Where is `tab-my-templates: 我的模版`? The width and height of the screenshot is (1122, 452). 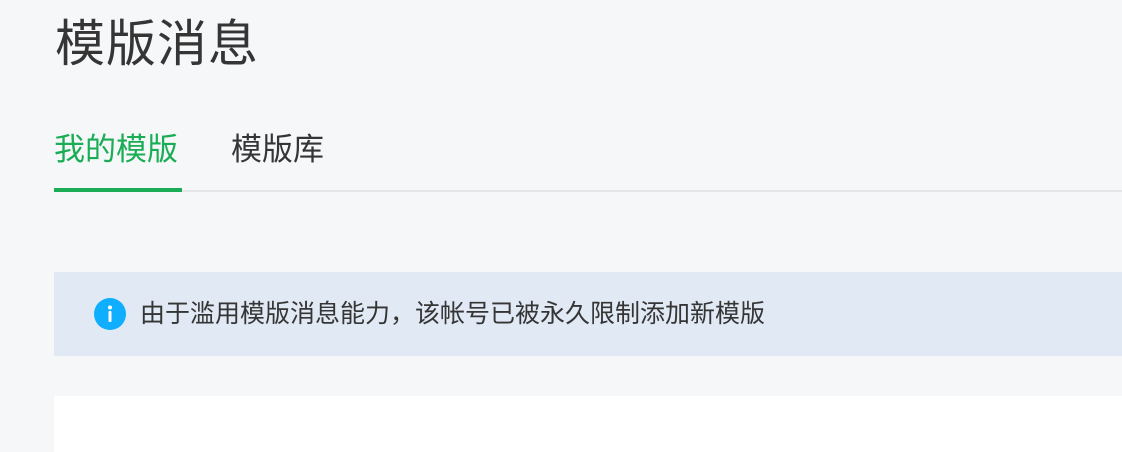
tab-my-templates: 我的模版 is located at coordinates (116, 150).